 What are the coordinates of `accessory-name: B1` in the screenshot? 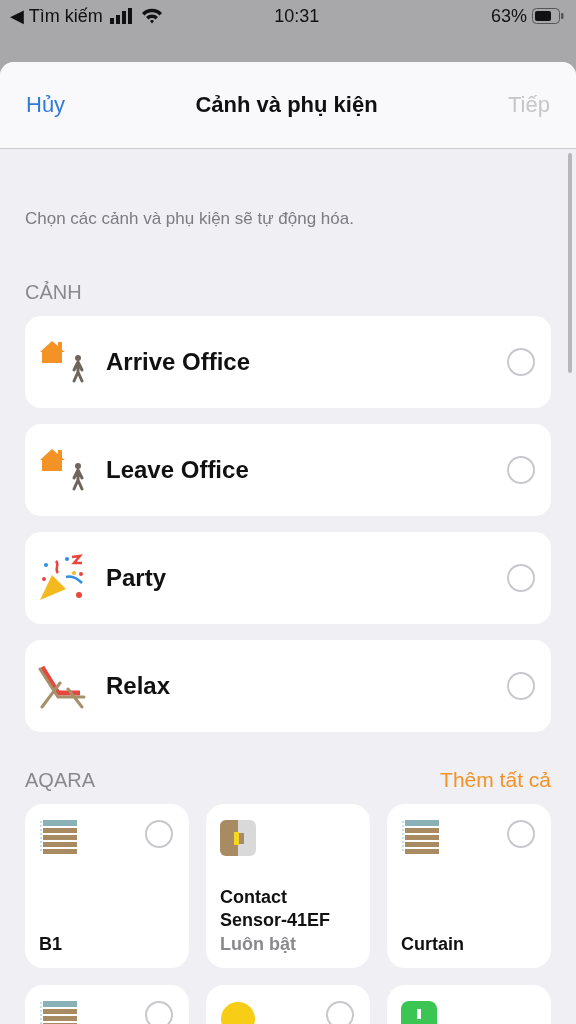 It's located at (51, 944).